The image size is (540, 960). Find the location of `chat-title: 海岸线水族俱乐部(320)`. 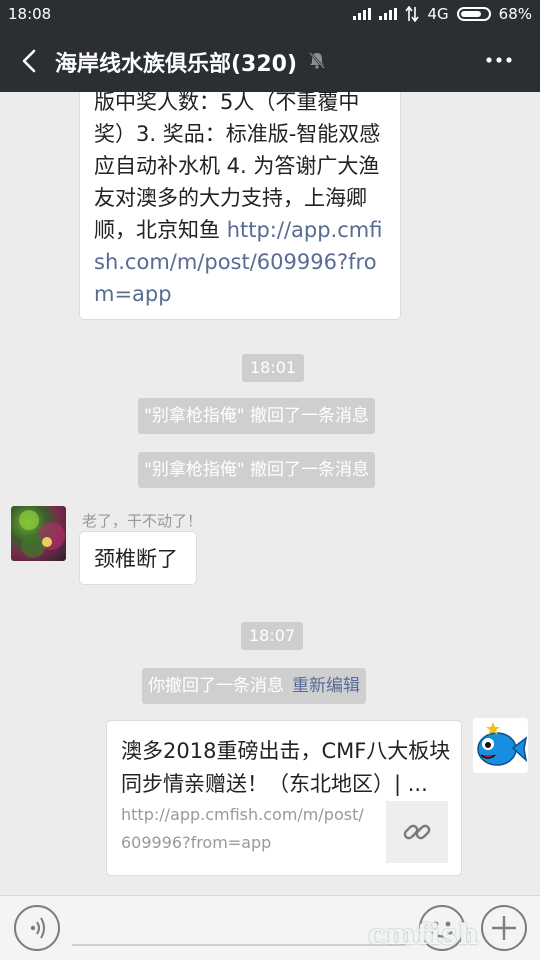

chat-title: 海岸线水族俱乐部(320) is located at coordinates (176, 64).